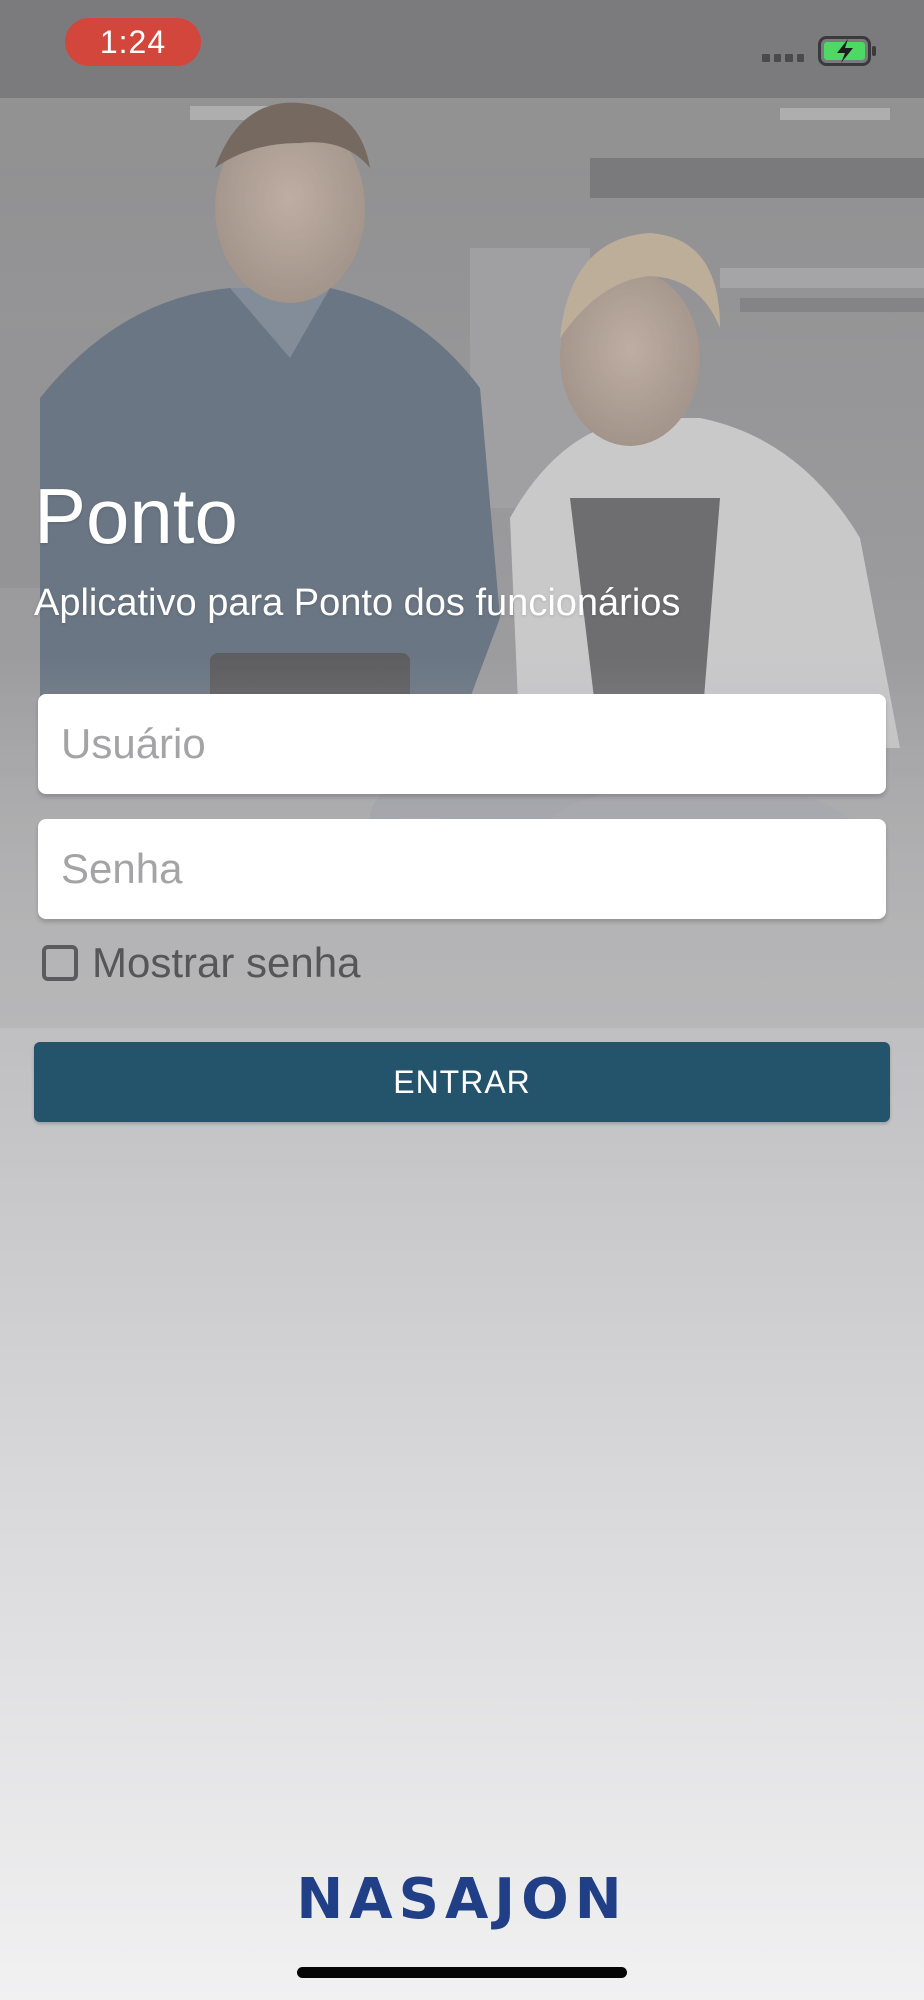 The width and height of the screenshot is (924, 2000). Describe the element at coordinates (226, 962) in the screenshot. I see `show-password-label: Mostrar senha` at that location.